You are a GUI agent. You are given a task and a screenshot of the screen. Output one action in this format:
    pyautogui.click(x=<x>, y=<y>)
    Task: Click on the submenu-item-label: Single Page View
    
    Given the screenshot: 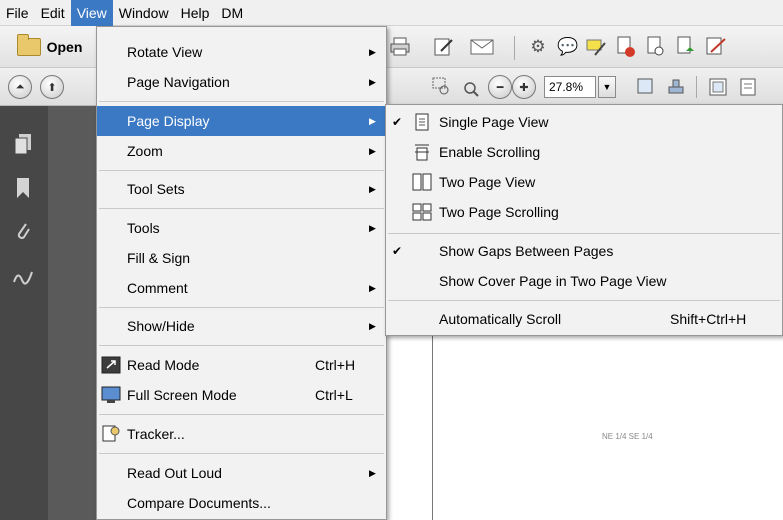 What is the action you would take?
    pyautogui.click(x=494, y=122)
    